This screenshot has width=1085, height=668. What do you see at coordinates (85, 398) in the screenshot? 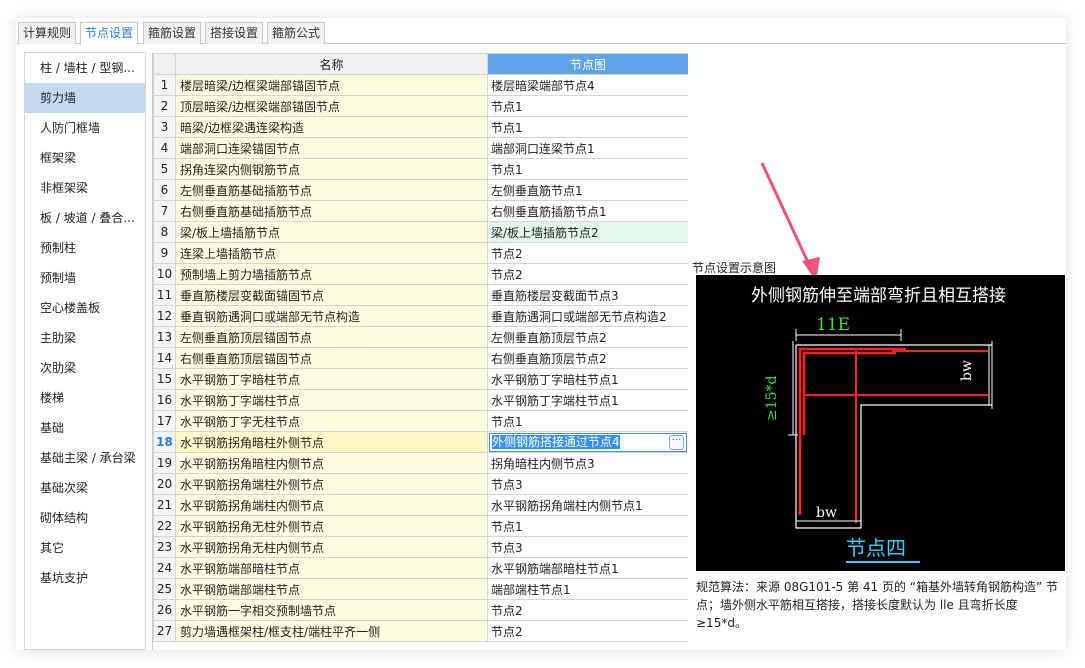
I see `sidebar-item: 楼梯` at bounding box center [85, 398].